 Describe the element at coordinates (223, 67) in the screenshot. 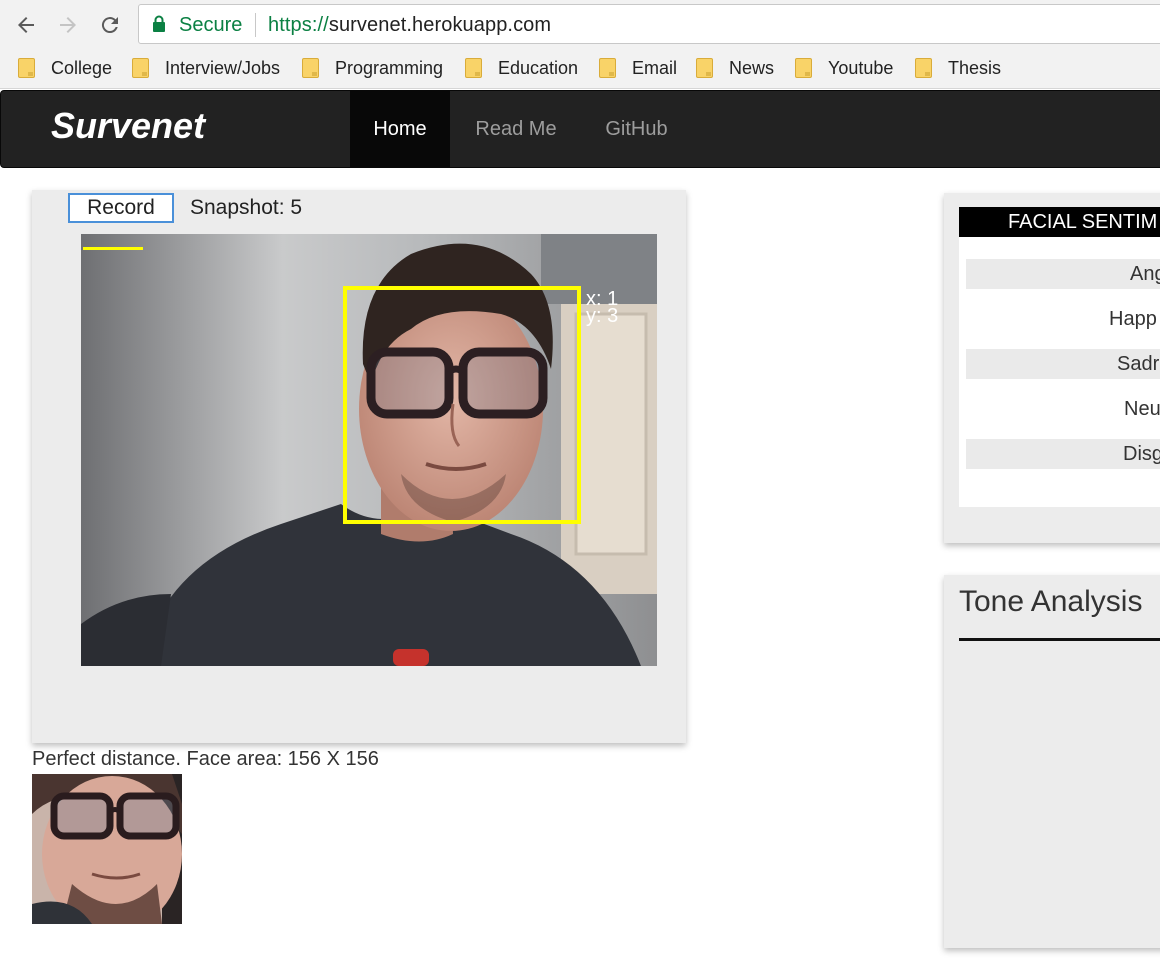

I see `bookmark-label: Interview/Jobs` at that location.